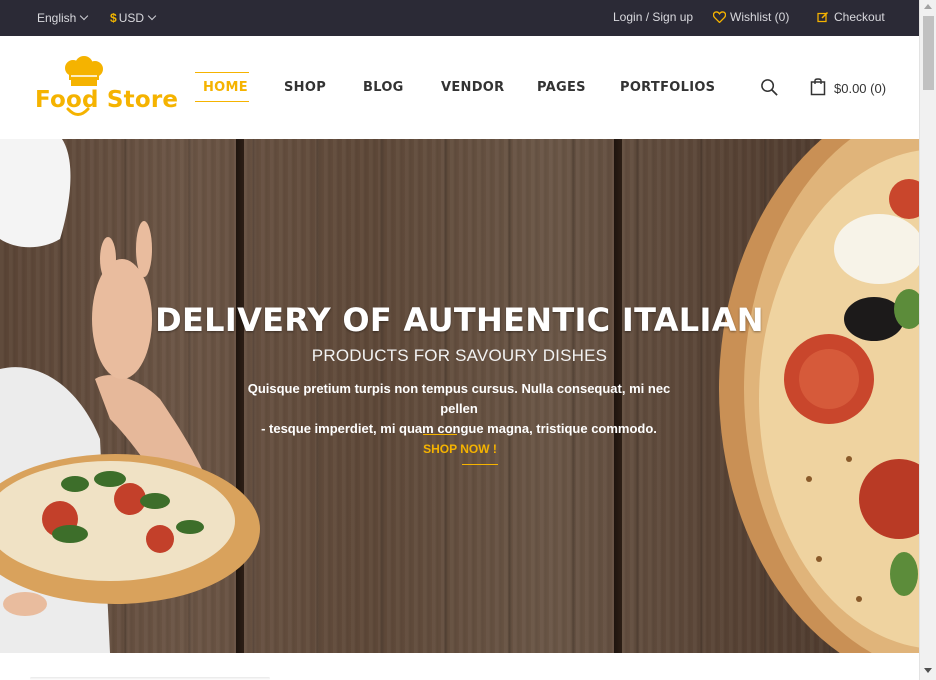 This screenshot has width=936, height=680. Describe the element at coordinates (653, 17) in the screenshot. I see `login-signup-link: Login / Sign up` at that location.